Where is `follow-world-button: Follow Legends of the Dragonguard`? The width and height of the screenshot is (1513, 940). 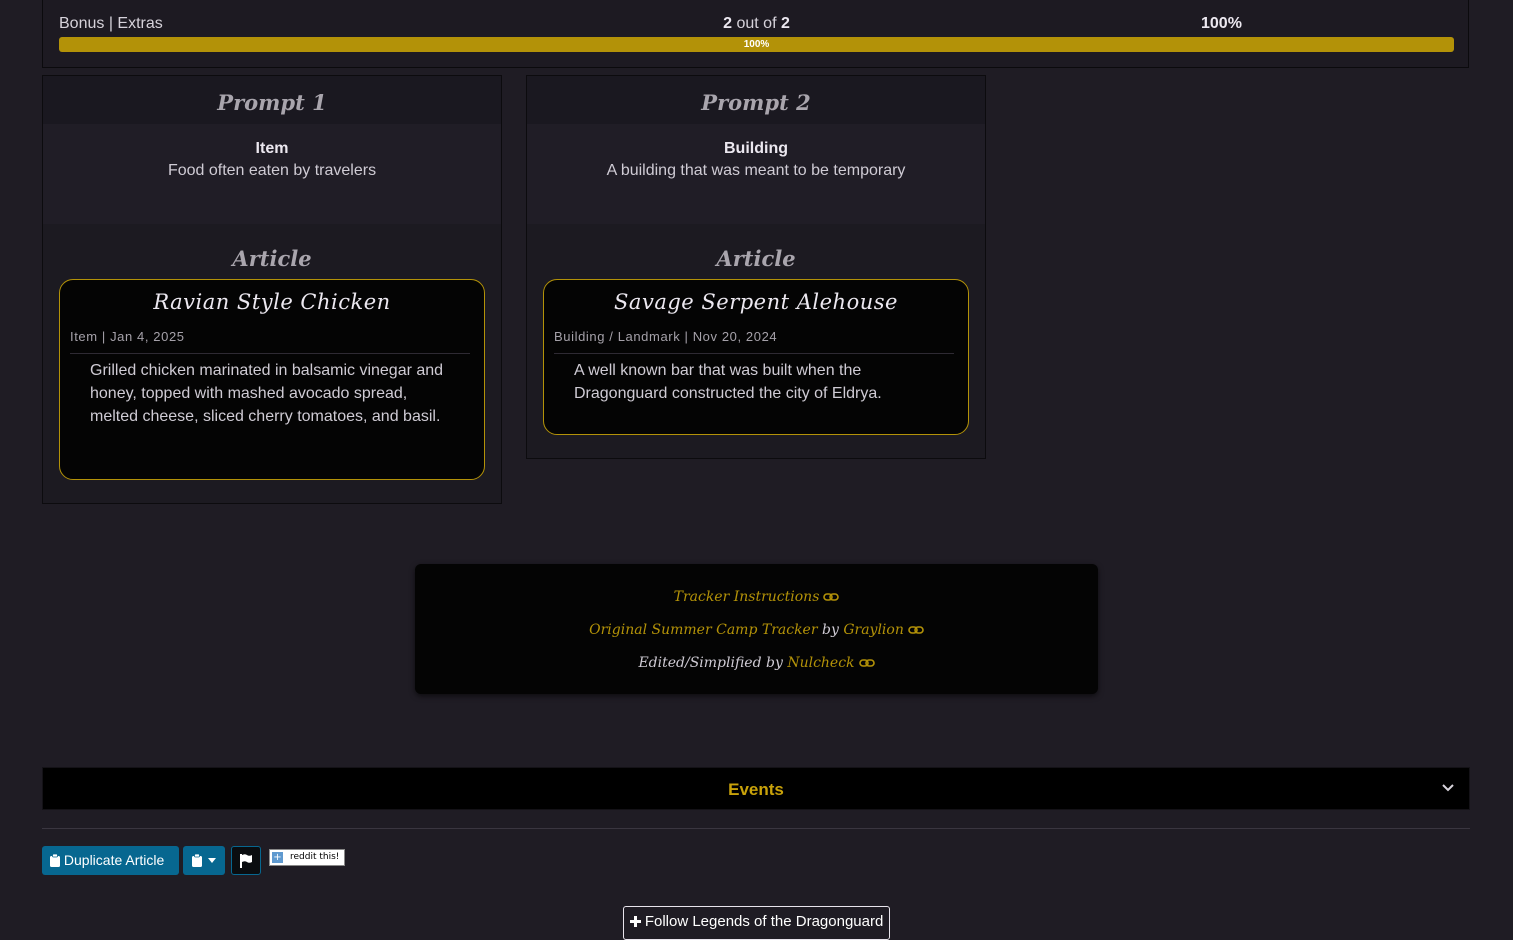 follow-world-button: Follow Legends of the Dragonguard is located at coordinates (756, 923).